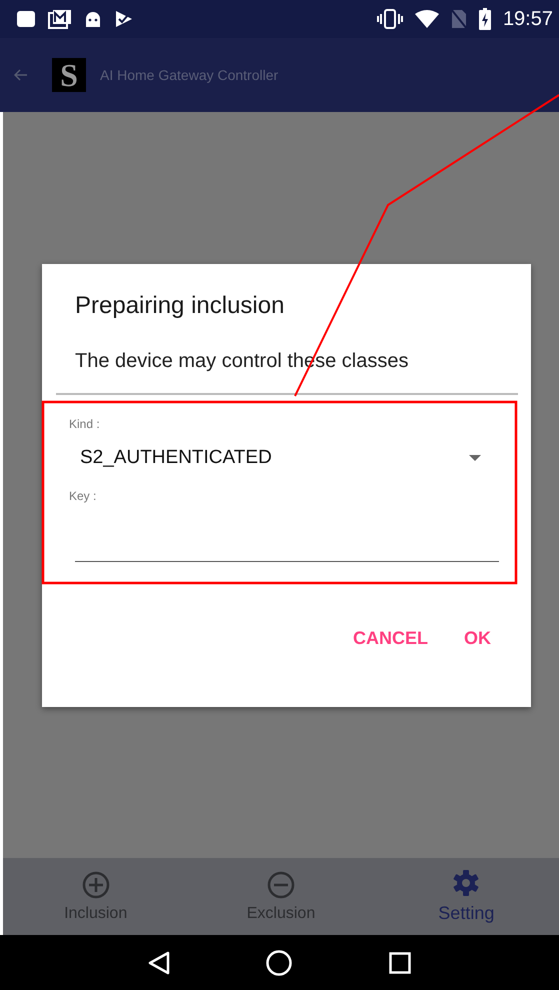 This screenshot has height=990, width=559. What do you see at coordinates (26, 19) in the screenshot?
I see `notification-icon` at bounding box center [26, 19].